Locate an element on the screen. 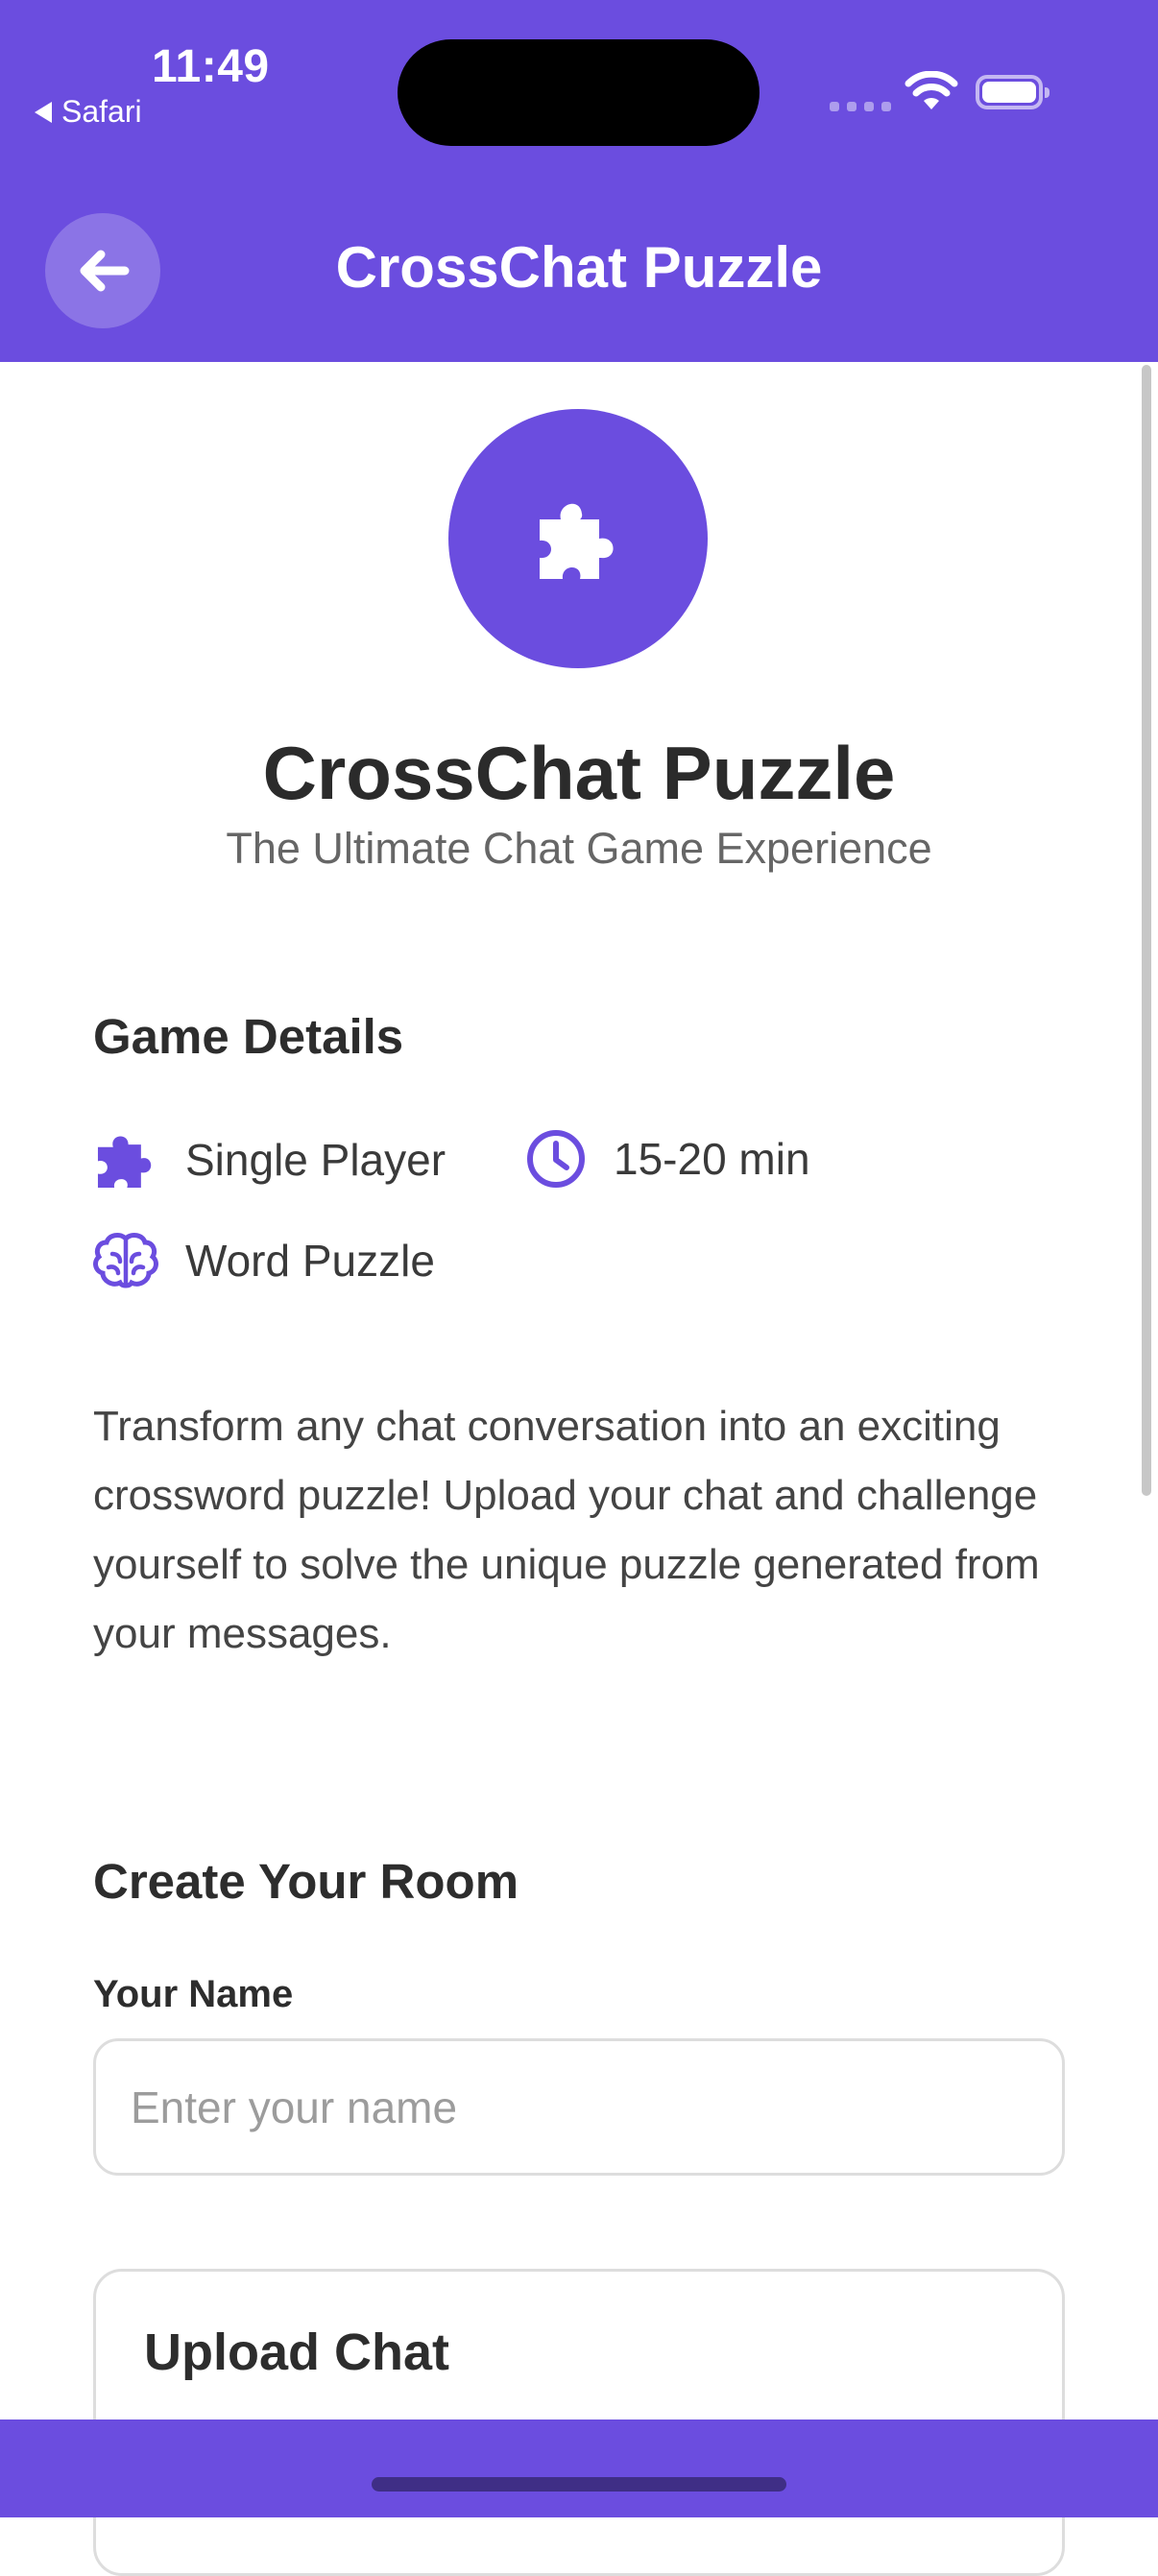 This screenshot has height=2576, width=1158. clock-icon is located at coordinates (556, 1159).